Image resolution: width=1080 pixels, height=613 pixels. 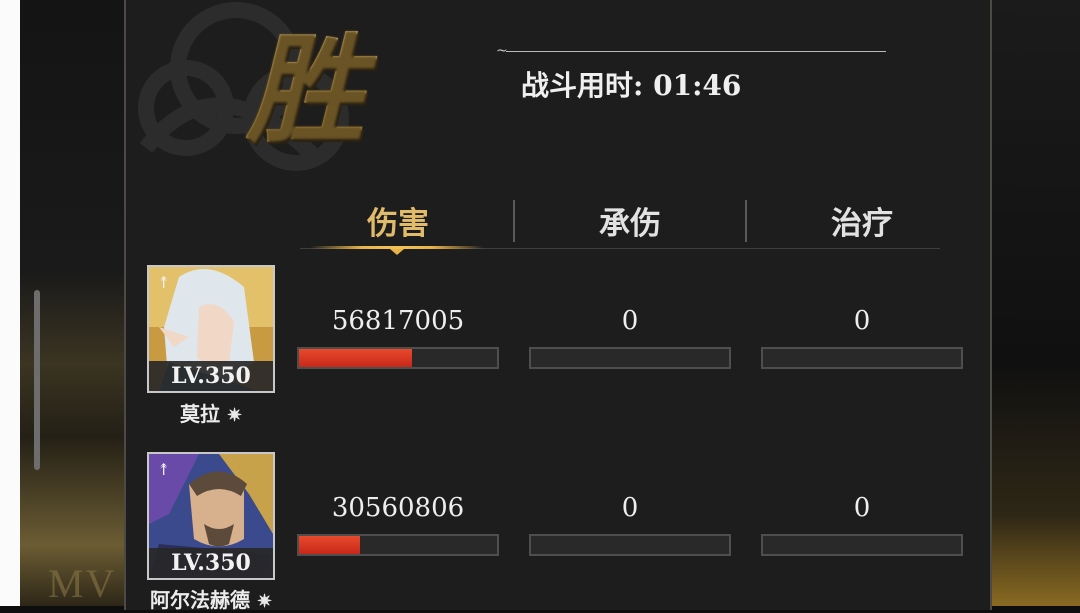 I want to click on scroll-indicator, so click(x=37, y=380).